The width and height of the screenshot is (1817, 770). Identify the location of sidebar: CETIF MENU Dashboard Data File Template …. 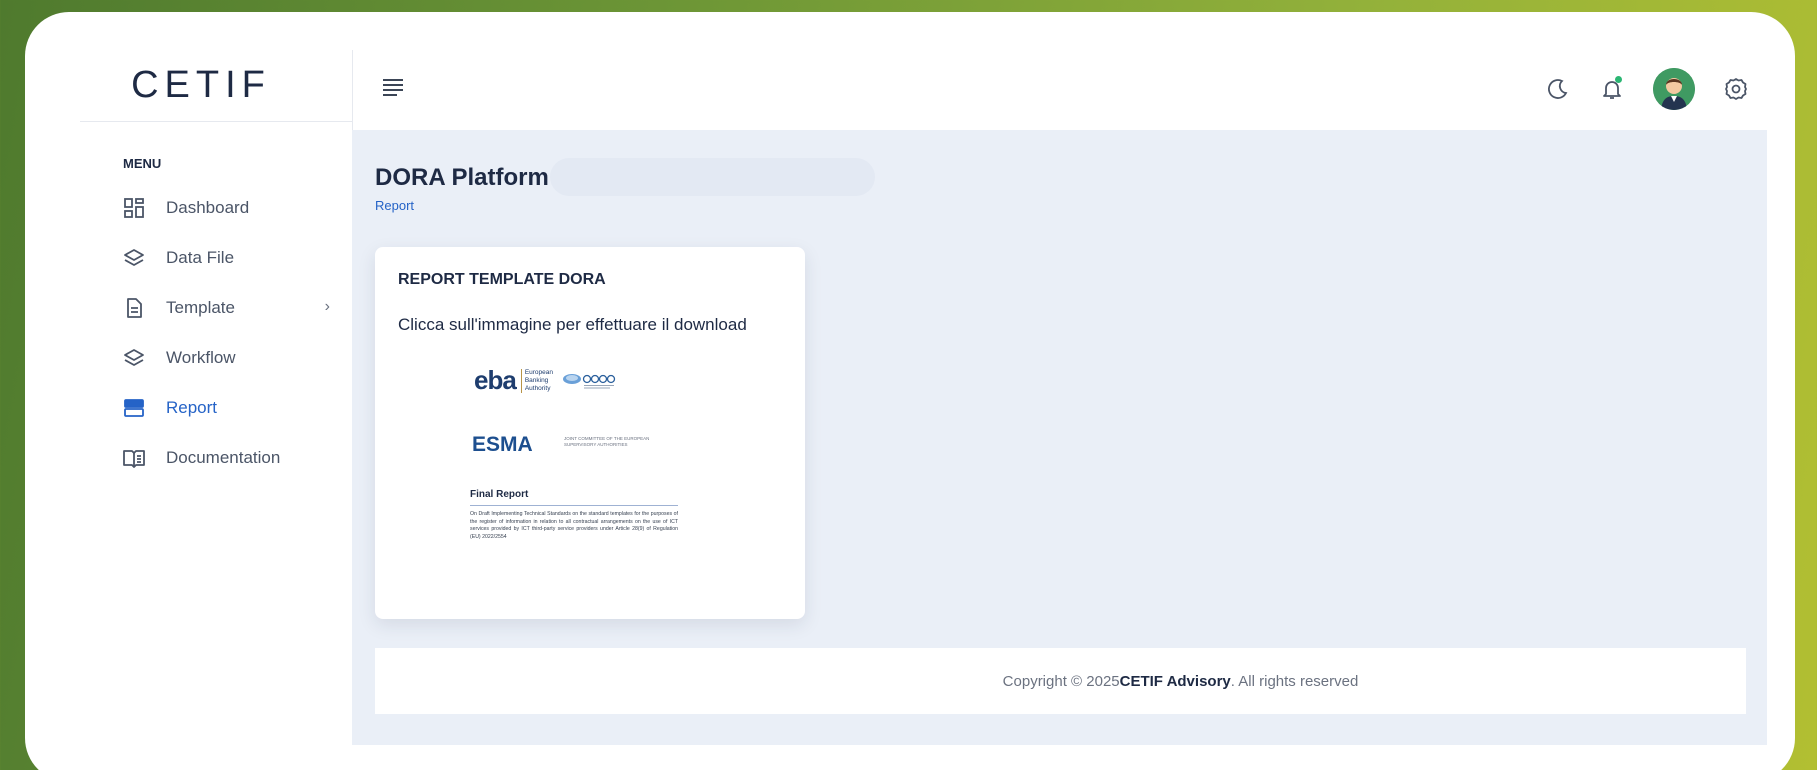
(216, 410).